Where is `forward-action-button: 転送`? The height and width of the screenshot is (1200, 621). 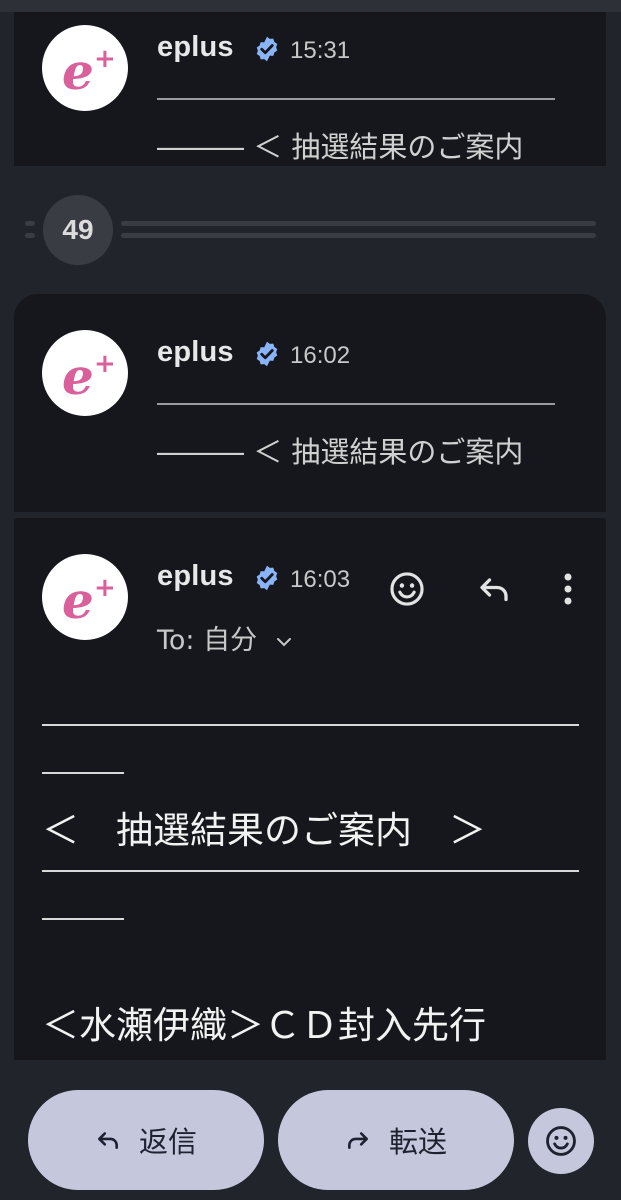
forward-action-button: 転送 is located at coordinates (396, 1140).